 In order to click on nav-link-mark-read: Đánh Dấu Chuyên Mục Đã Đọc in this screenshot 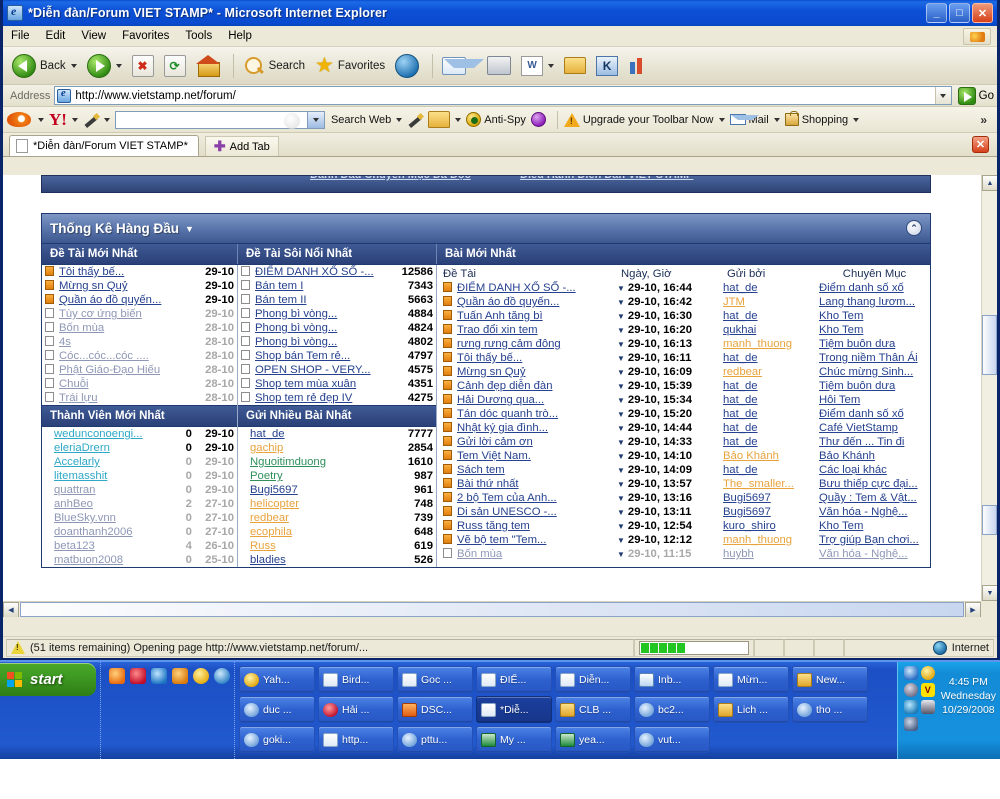, I will do `click(390, 178)`.